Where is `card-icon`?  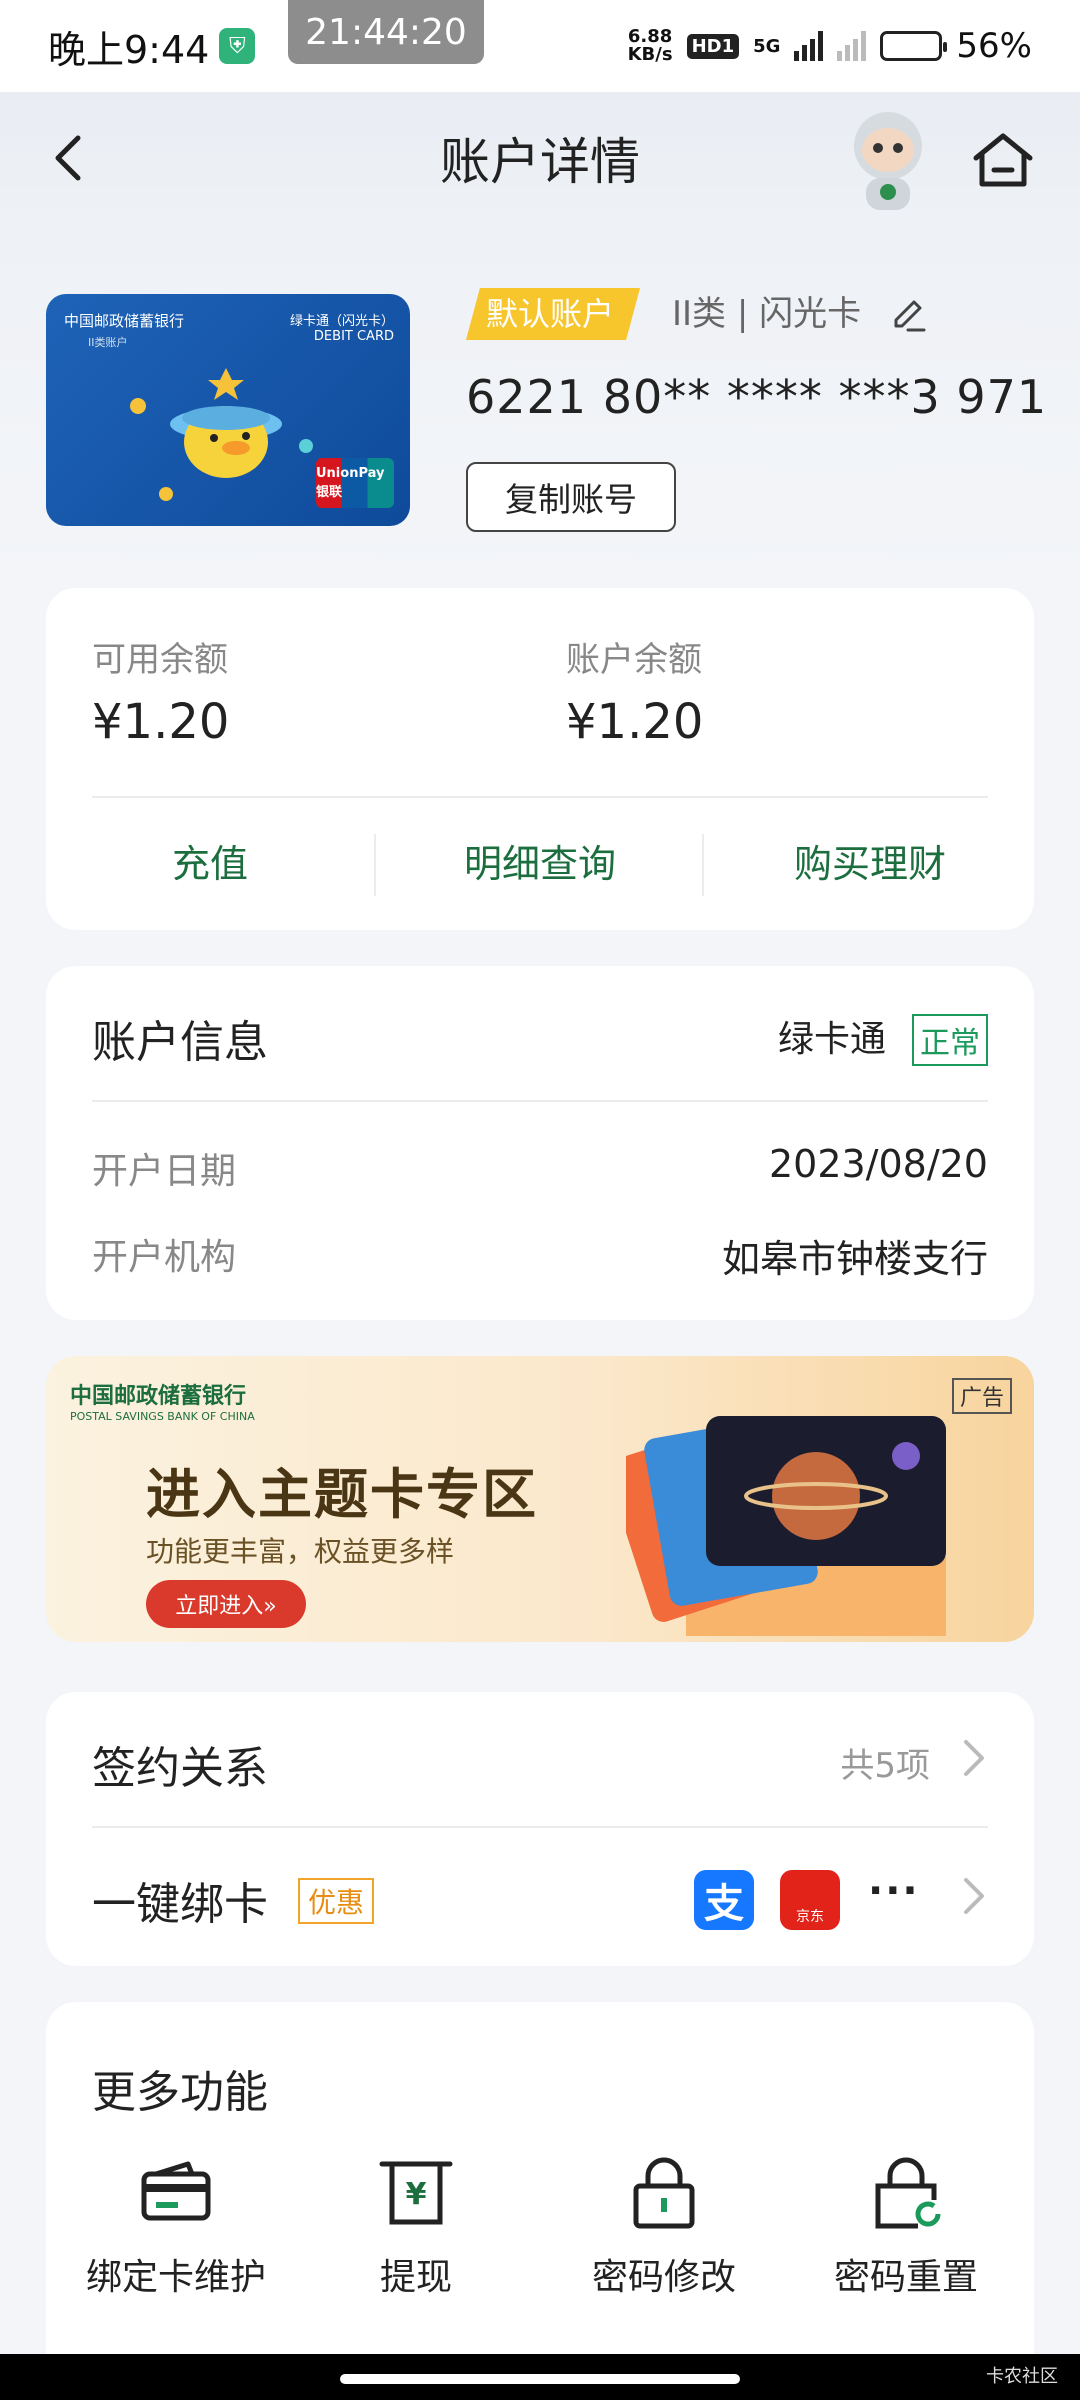
card-icon is located at coordinates (176, 2191).